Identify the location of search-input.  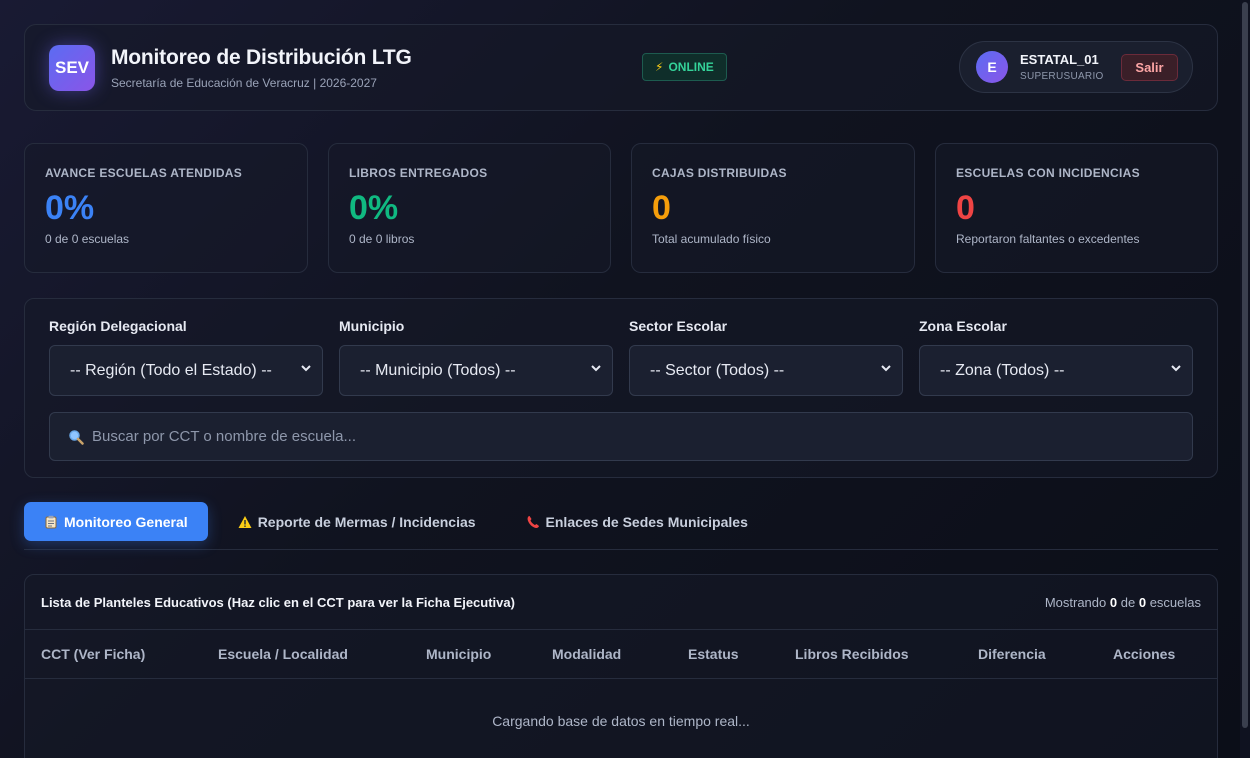
(632, 436).